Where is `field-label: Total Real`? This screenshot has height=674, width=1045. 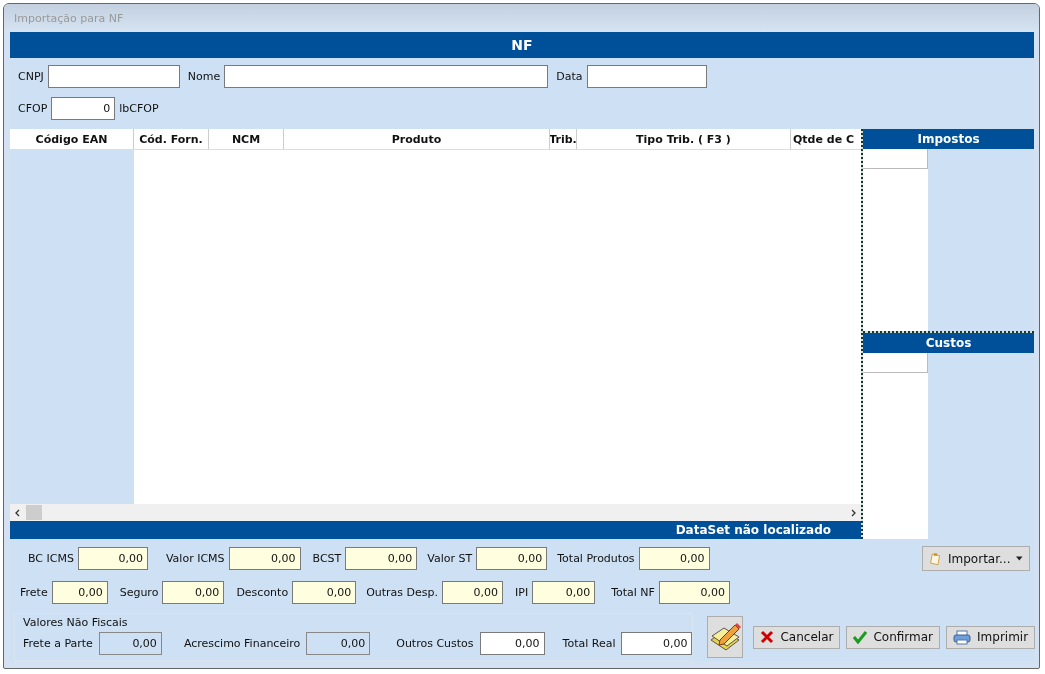 field-label: Total Real is located at coordinates (589, 643).